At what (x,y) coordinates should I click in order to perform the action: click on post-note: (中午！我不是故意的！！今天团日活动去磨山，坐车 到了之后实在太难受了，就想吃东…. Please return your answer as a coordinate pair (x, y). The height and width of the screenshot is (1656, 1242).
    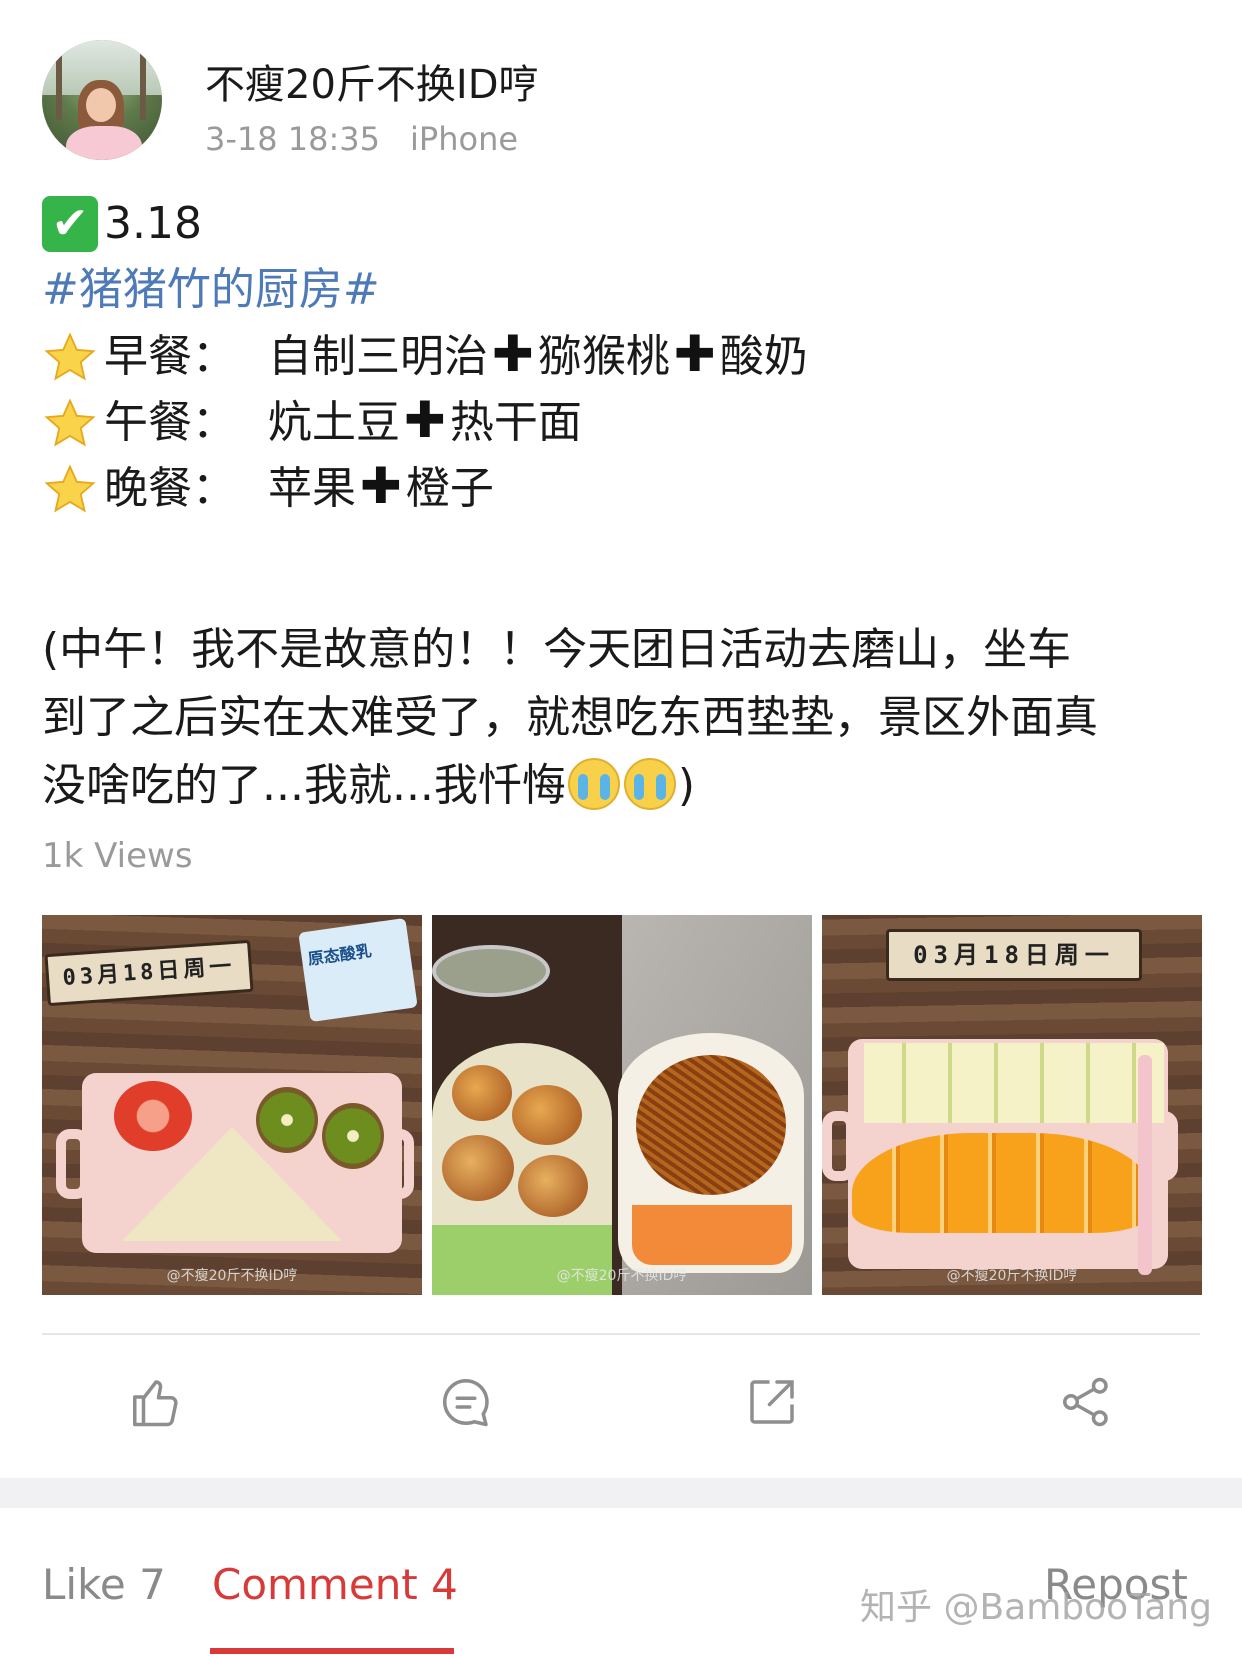
    Looking at the image, I should click on (627, 718).